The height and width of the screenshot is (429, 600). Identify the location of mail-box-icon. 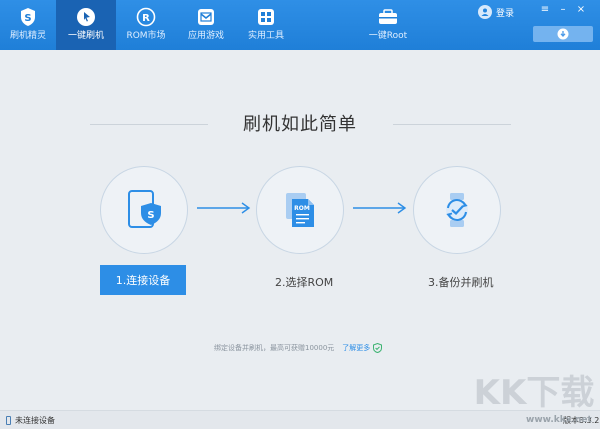
(206, 17).